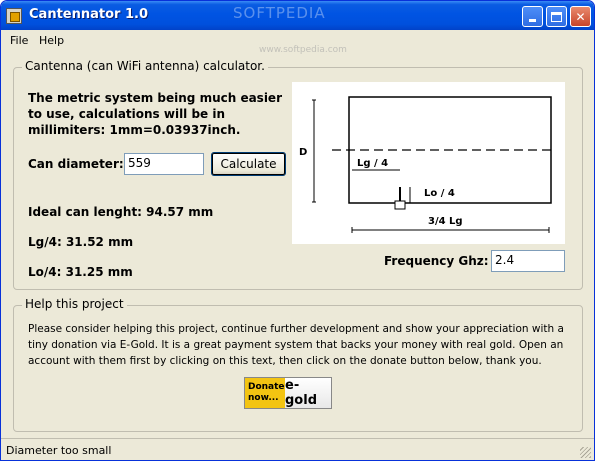 This screenshot has width=595, height=461. What do you see at coordinates (528, 261) in the screenshot?
I see `frequency-input: 2.4` at bounding box center [528, 261].